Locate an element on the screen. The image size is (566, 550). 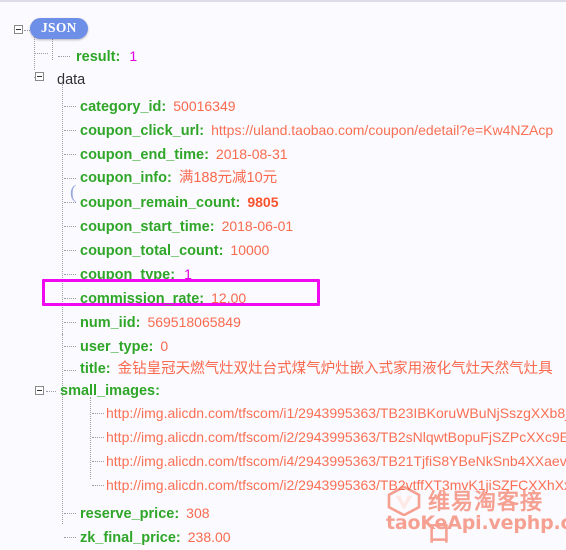
tree-row-user-type: user_type: 0 is located at coordinates (124, 346).